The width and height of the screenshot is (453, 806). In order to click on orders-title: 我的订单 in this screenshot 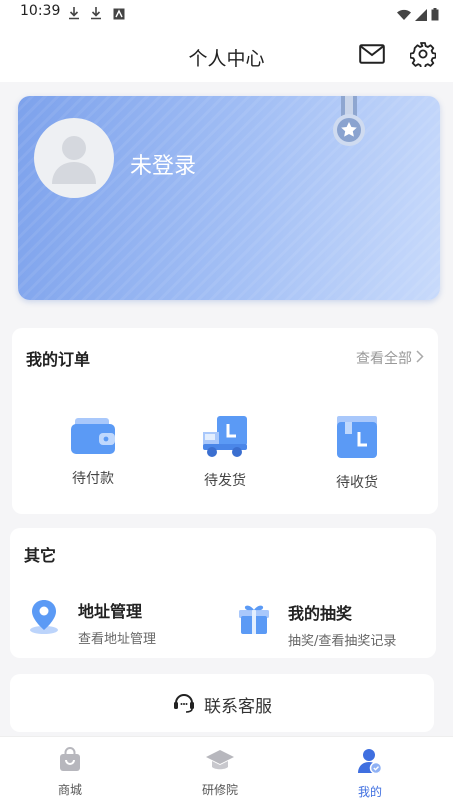, I will do `click(58, 359)`.